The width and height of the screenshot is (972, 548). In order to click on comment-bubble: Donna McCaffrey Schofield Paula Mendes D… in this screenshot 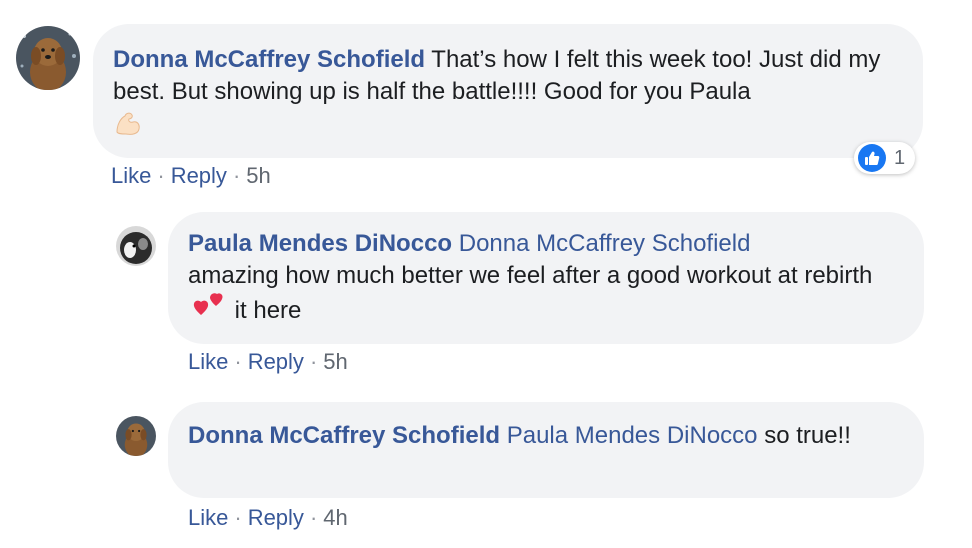, I will do `click(546, 450)`.